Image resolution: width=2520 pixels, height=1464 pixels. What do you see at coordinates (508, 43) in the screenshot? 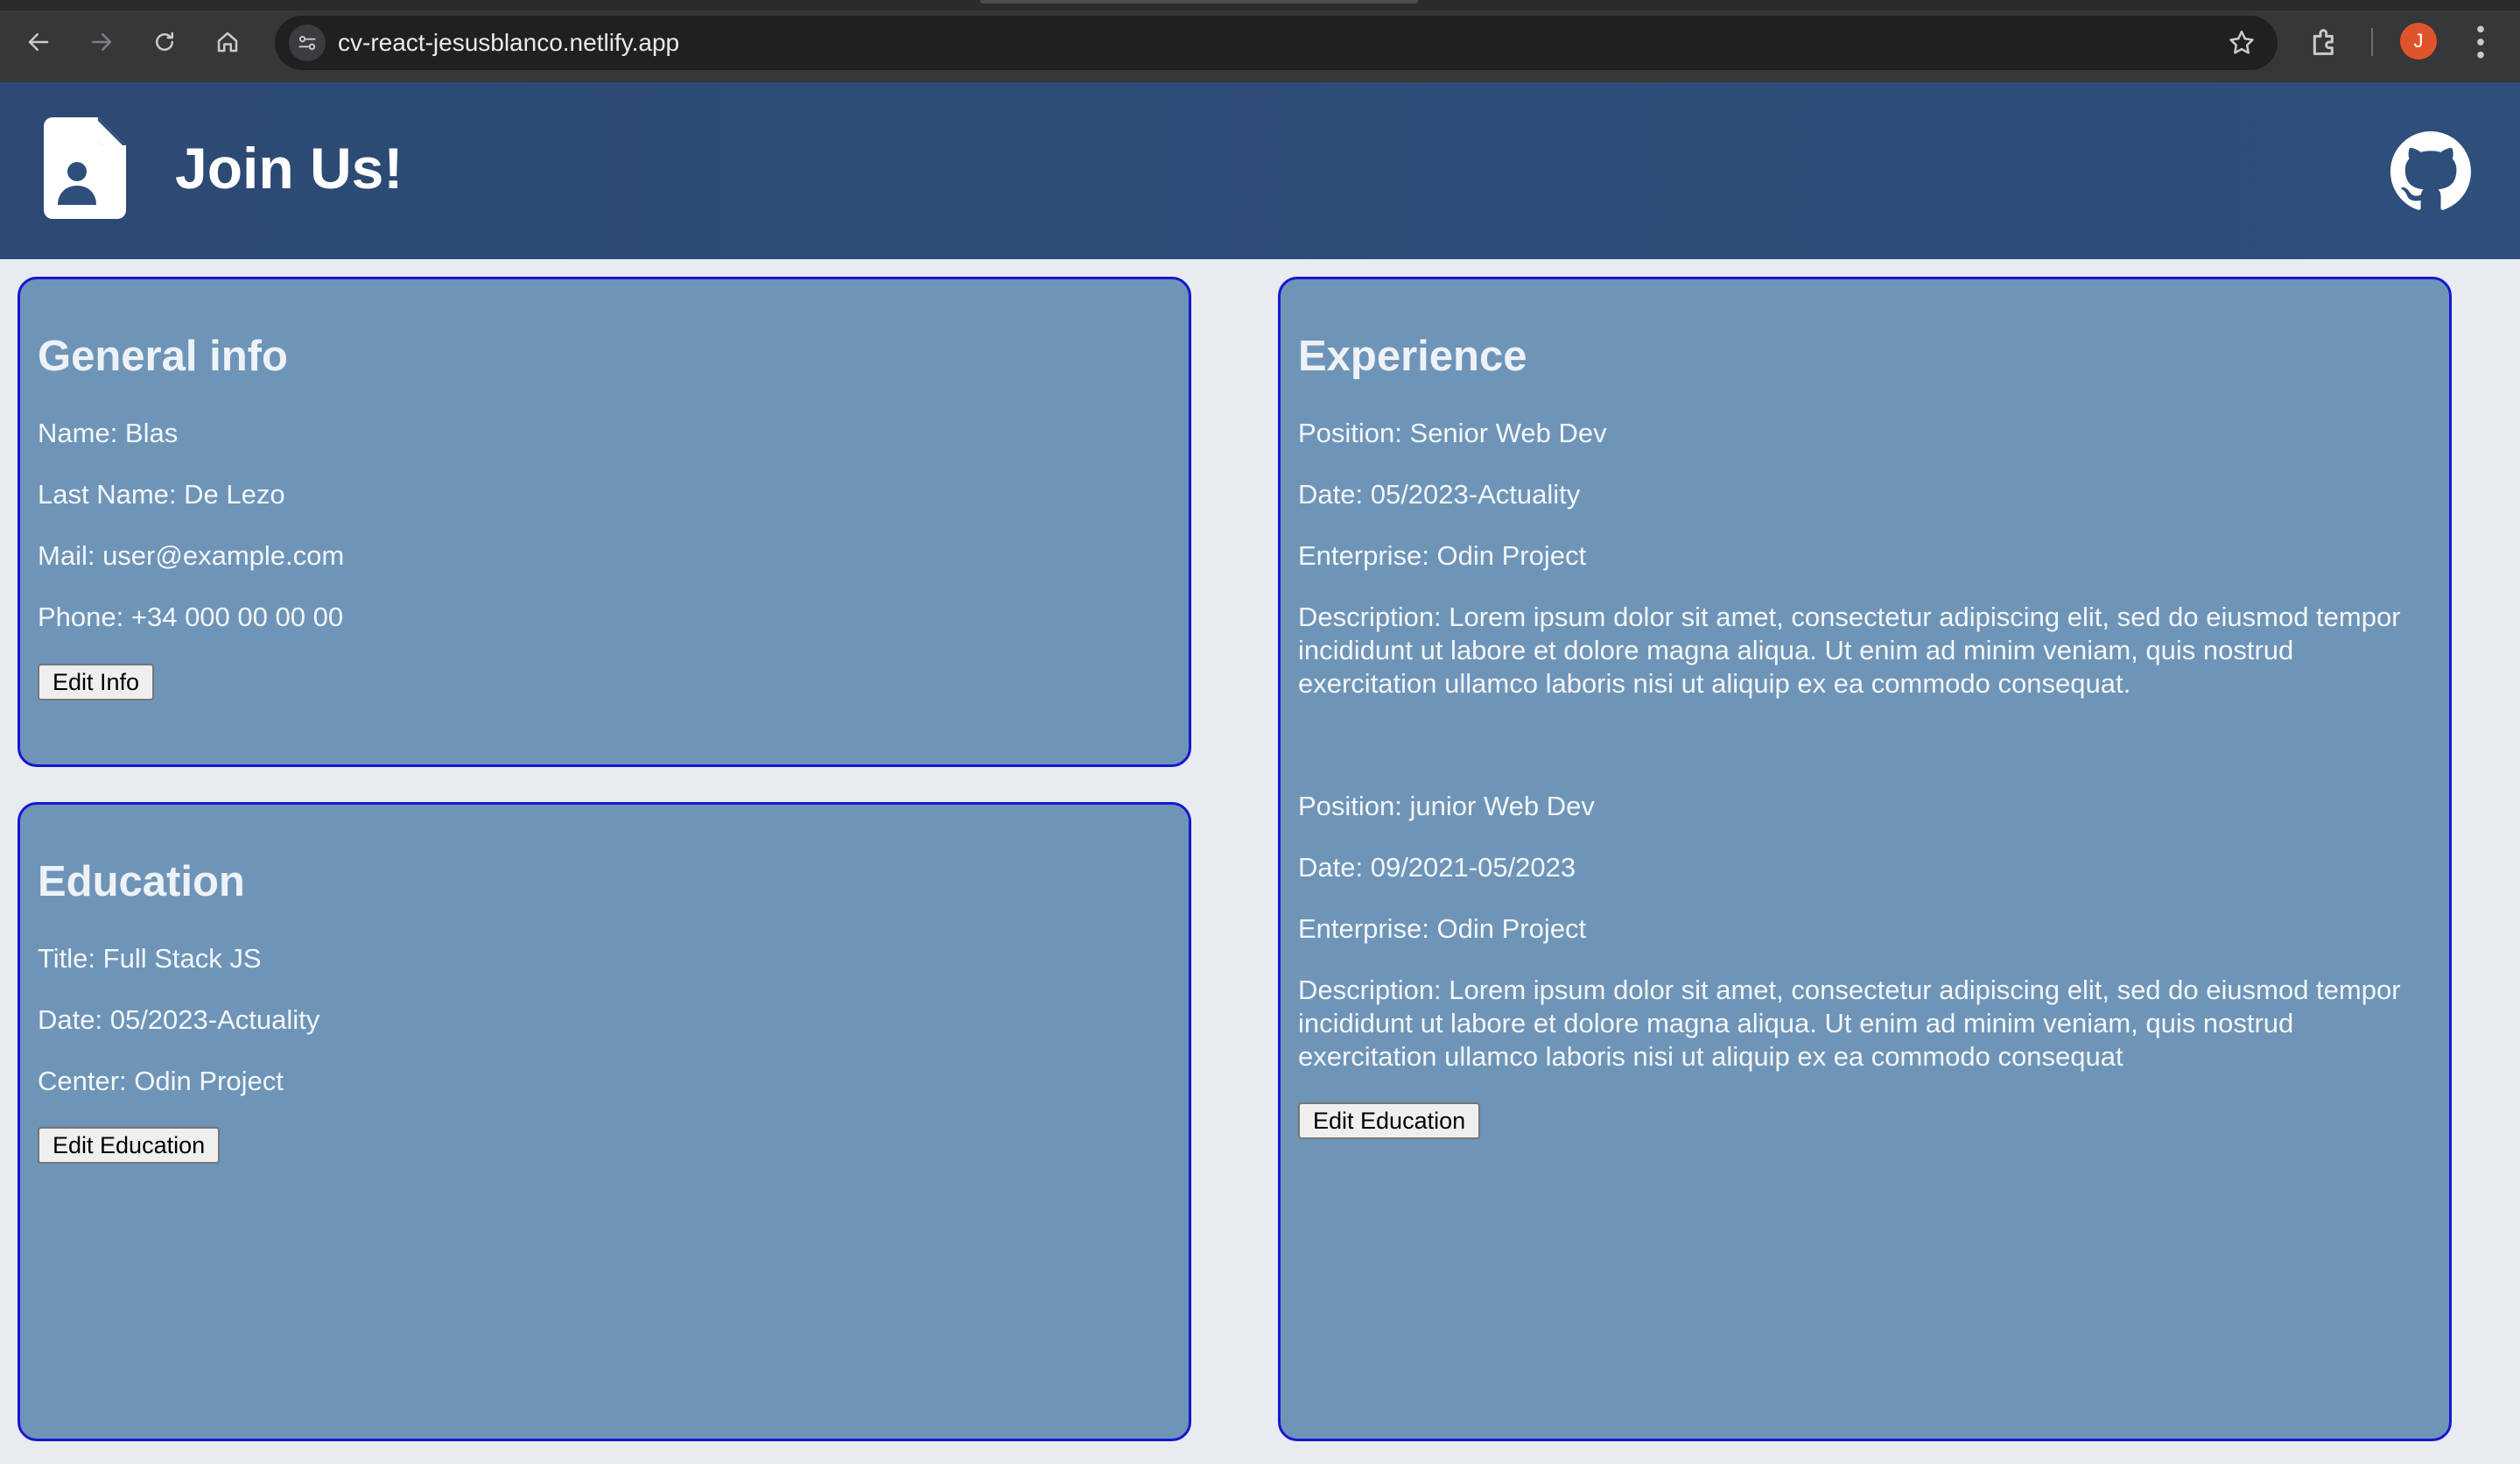
I see `url-text: cv-react-jesusblanco.netlify.app` at bounding box center [508, 43].